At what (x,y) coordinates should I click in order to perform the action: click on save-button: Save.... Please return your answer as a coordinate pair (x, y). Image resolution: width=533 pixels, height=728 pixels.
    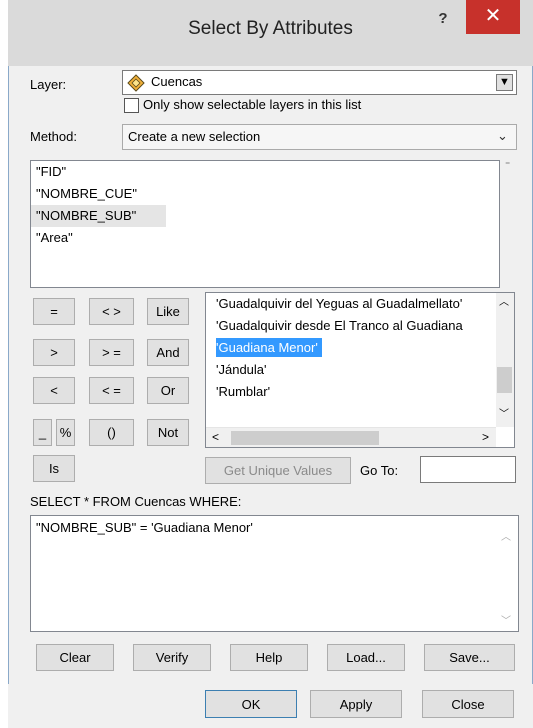
    Looking at the image, I should click on (469, 657).